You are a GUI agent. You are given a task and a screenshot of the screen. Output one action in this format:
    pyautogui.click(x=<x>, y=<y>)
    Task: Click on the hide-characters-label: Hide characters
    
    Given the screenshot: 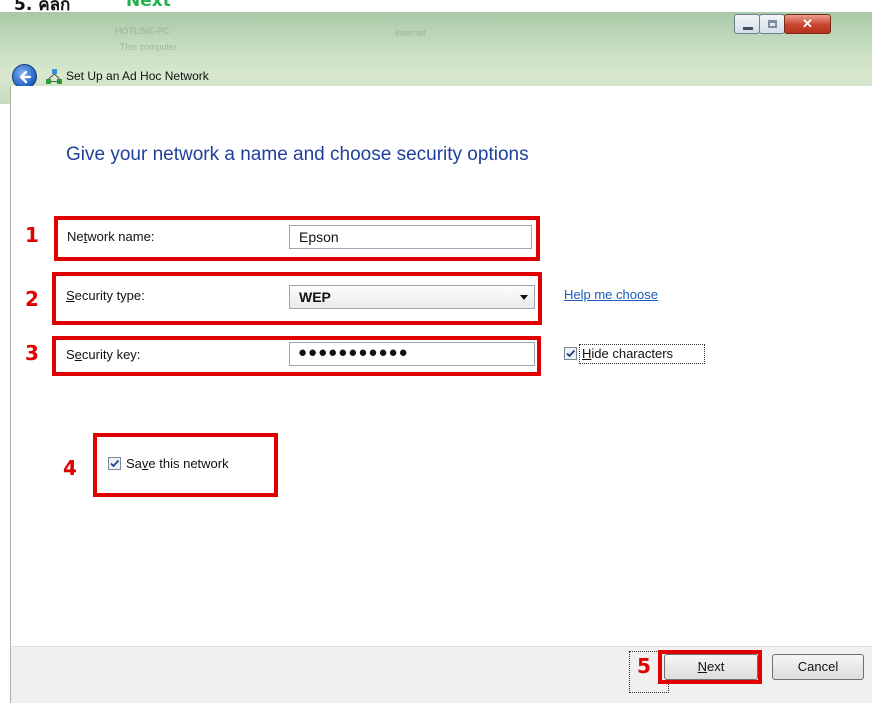 What is the action you would take?
    pyautogui.click(x=627, y=353)
    